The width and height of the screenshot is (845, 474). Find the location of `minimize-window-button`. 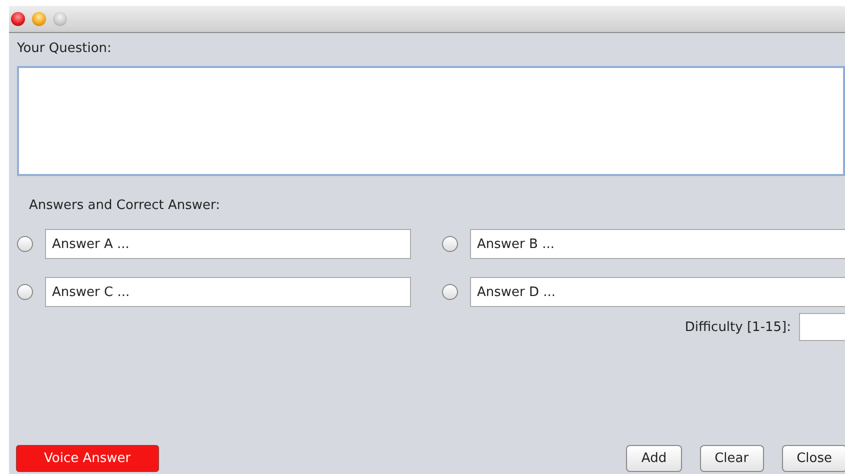

minimize-window-button is located at coordinates (39, 19).